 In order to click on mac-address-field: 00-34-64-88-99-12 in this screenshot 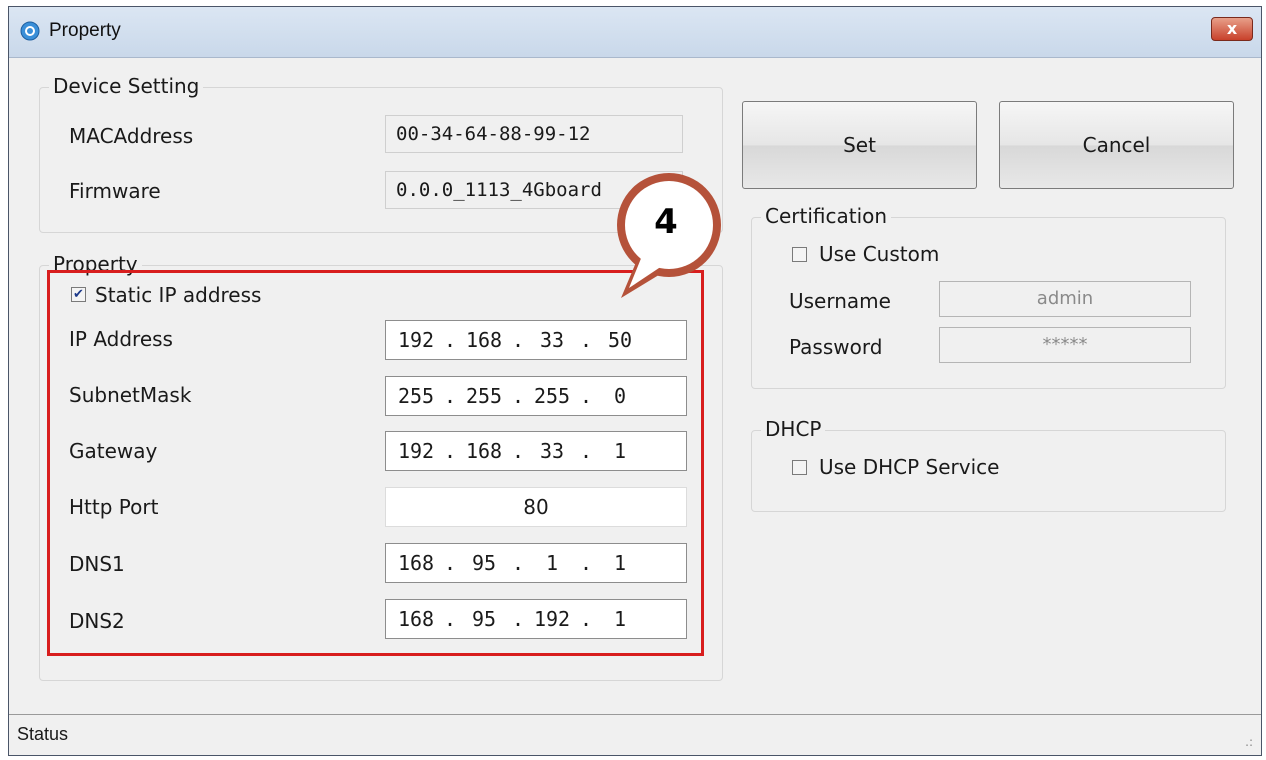, I will do `click(534, 134)`.